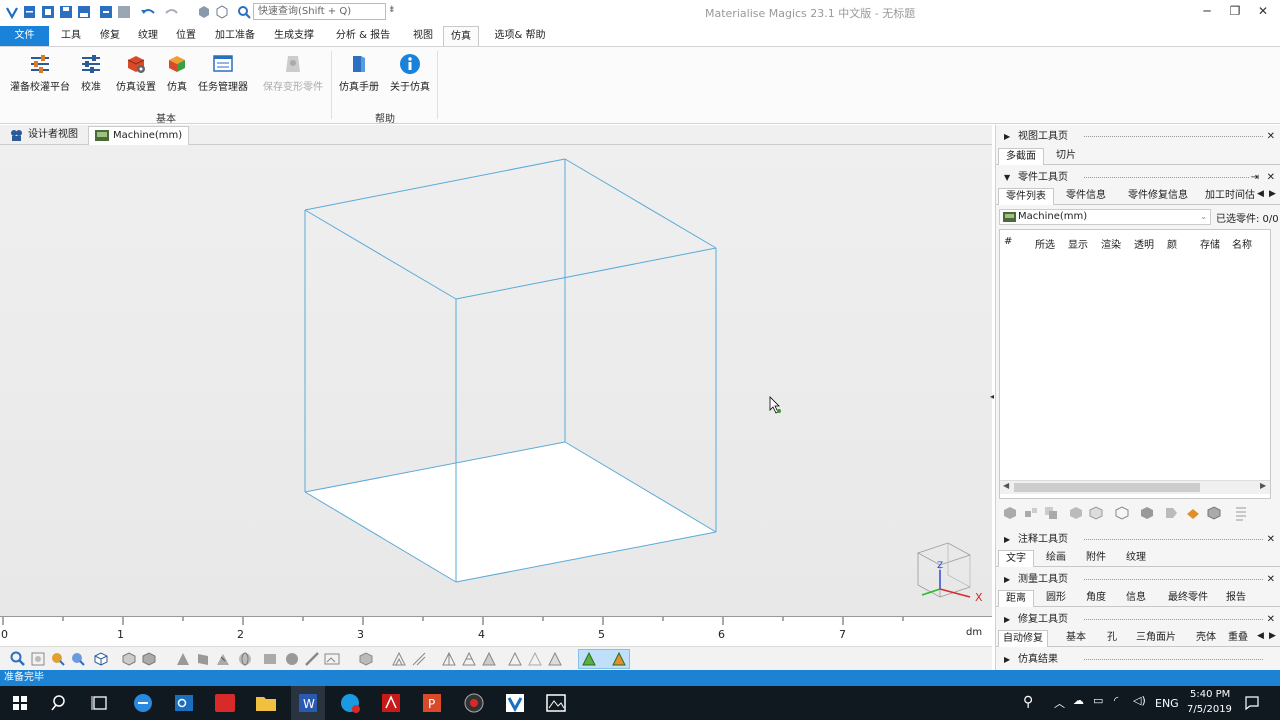 This screenshot has width=1280, height=720. What do you see at coordinates (1112, 638) in the screenshot?
I see `tab-hole: 孔` at bounding box center [1112, 638].